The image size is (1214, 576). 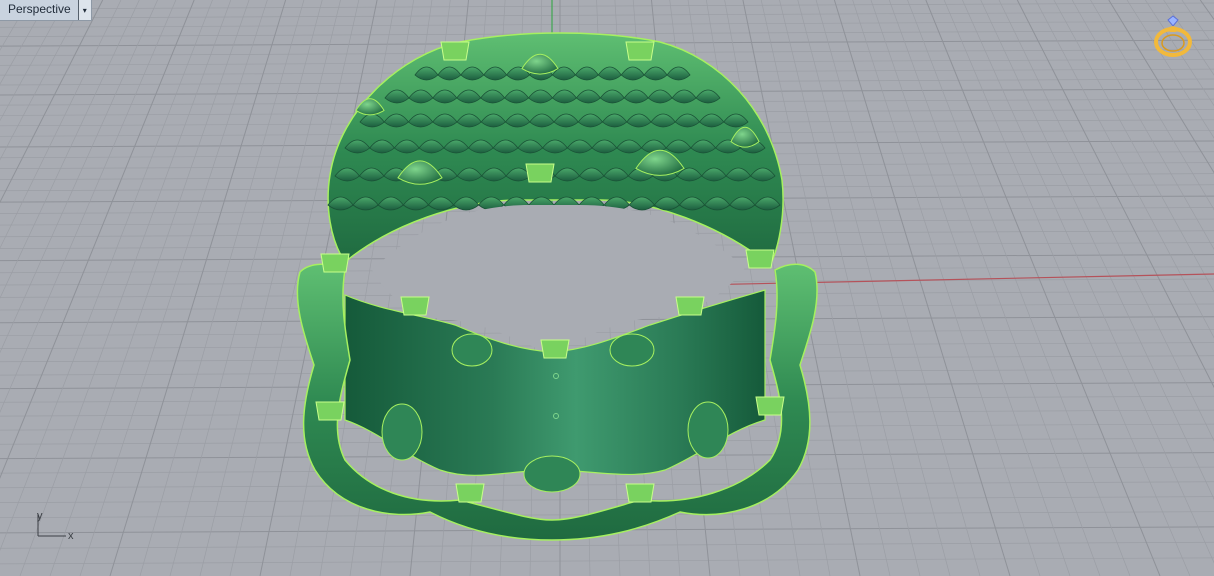 I want to click on viewport-title-tab: Perspective ▾, so click(x=46, y=10).